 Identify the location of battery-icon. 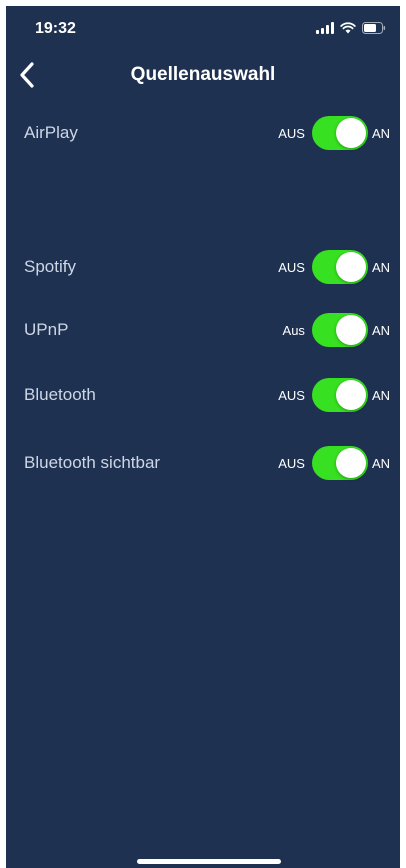
(374, 28).